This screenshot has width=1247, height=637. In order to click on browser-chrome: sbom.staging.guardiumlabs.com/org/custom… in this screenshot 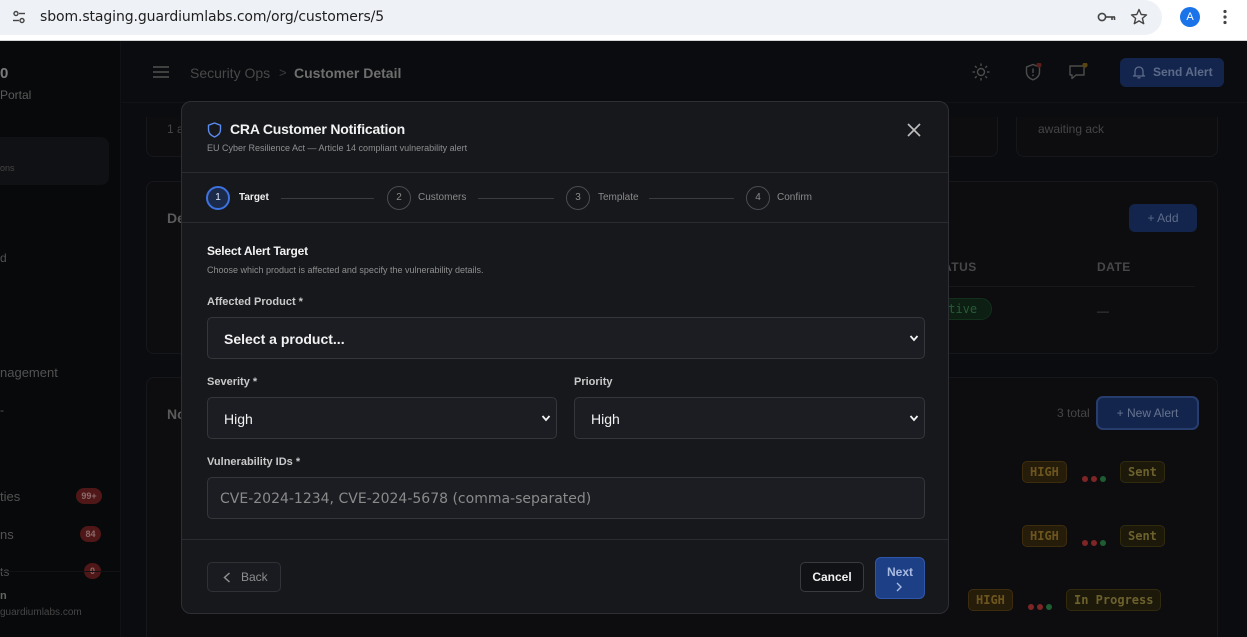, I will do `click(623, 20)`.